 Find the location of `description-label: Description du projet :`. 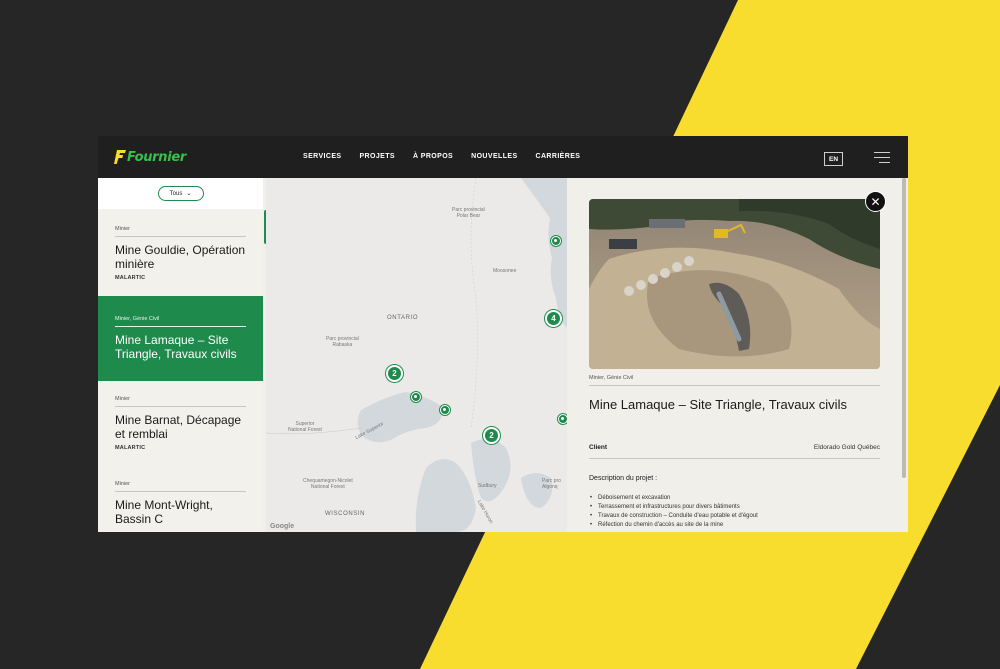

description-label: Description du projet : is located at coordinates (623, 478).